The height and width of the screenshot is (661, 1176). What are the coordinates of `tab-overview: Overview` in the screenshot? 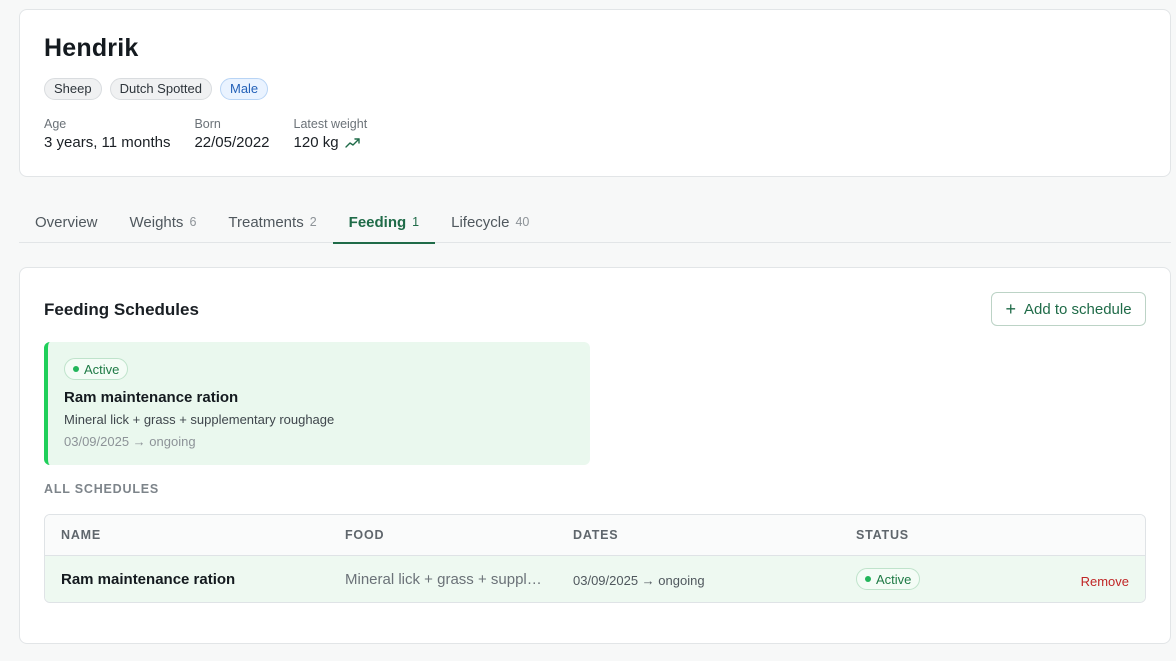 It's located at (66, 222).